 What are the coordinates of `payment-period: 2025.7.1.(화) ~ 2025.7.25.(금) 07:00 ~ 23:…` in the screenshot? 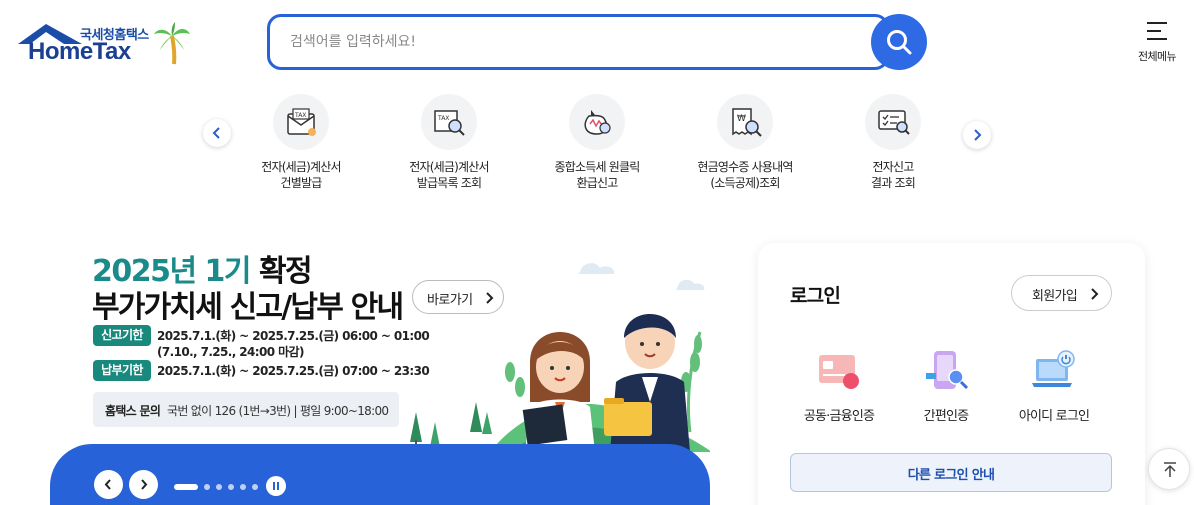 It's located at (293, 371).